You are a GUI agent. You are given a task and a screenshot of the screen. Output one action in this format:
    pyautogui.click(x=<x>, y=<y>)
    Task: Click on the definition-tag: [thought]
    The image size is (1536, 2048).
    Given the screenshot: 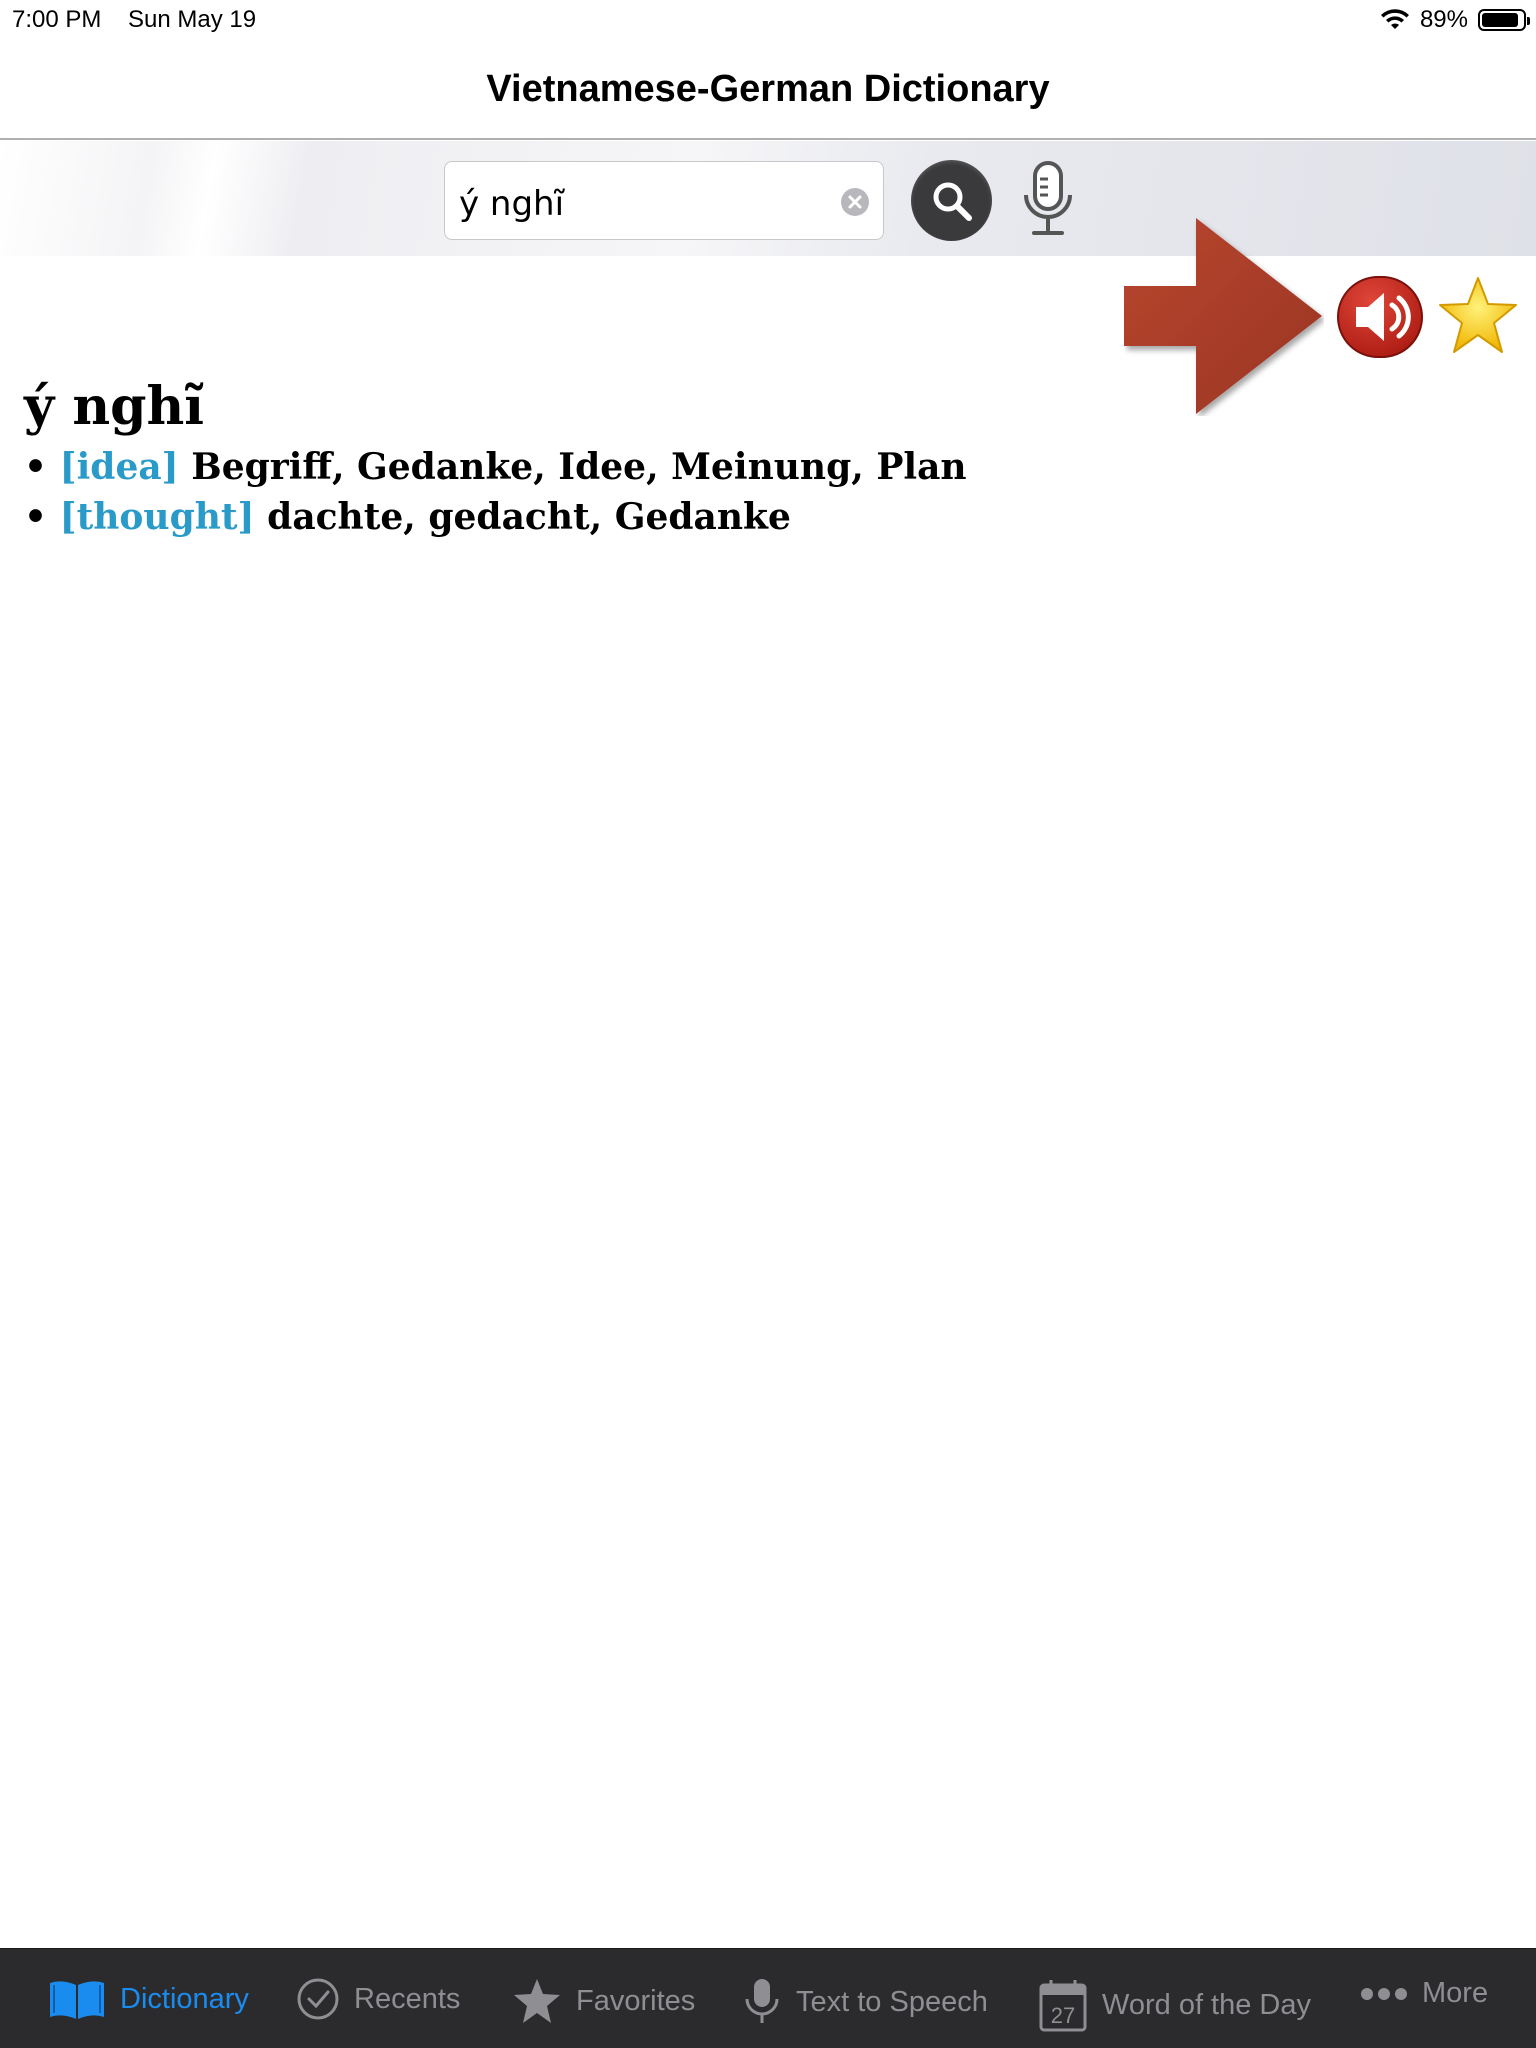 What is the action you would take?
    pyautogui.click(x=157, y=517)
    